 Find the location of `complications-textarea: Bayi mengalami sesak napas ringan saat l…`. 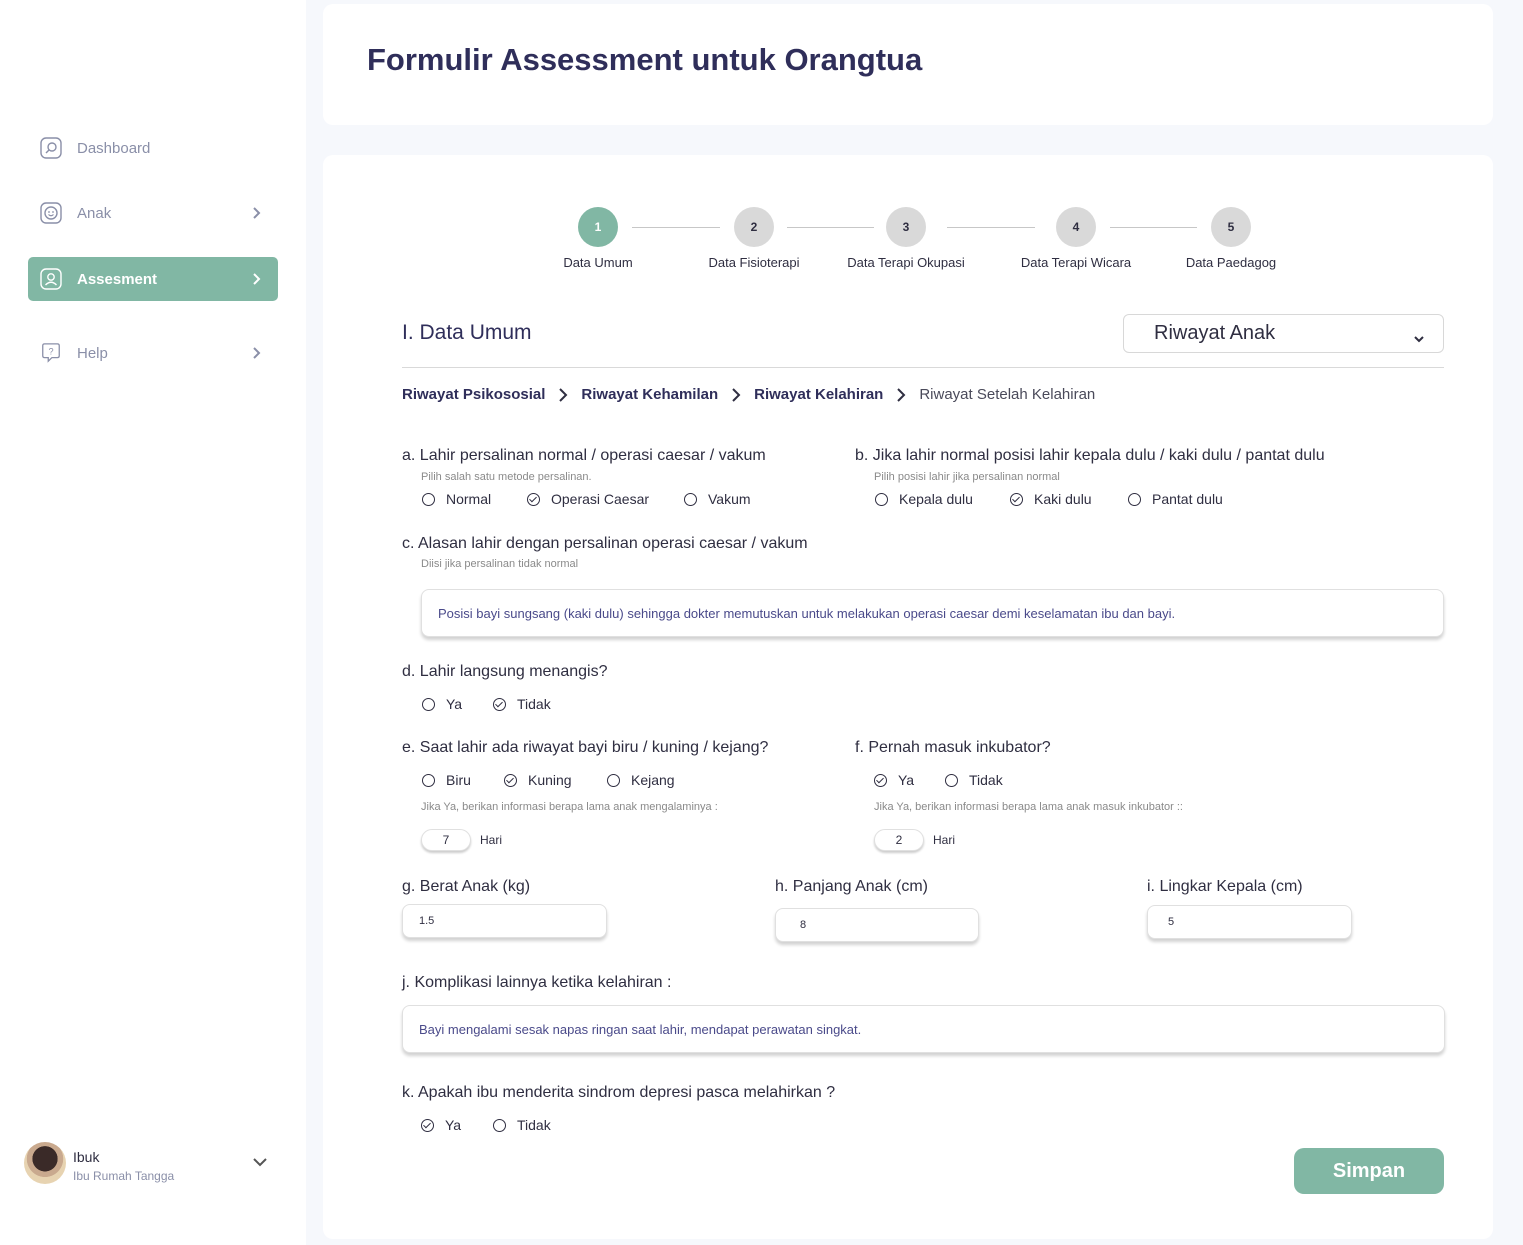

complications-textarea: Bayi mengalami sesak napas ringan saat l… is located at coordinates (923, 1029).